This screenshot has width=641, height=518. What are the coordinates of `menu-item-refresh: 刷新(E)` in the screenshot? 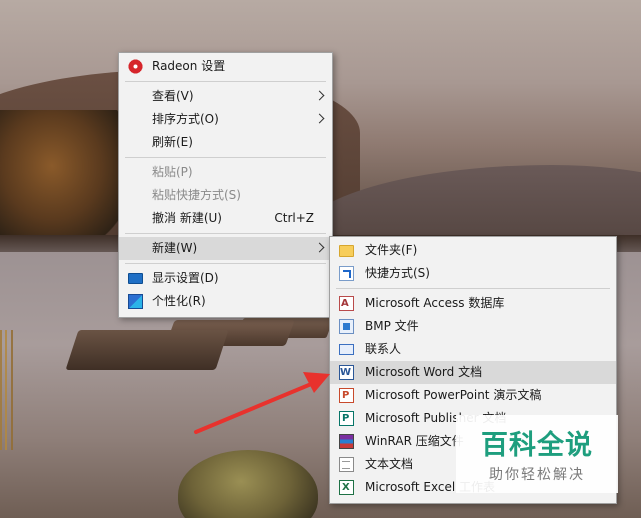 It's located at (225, 142).